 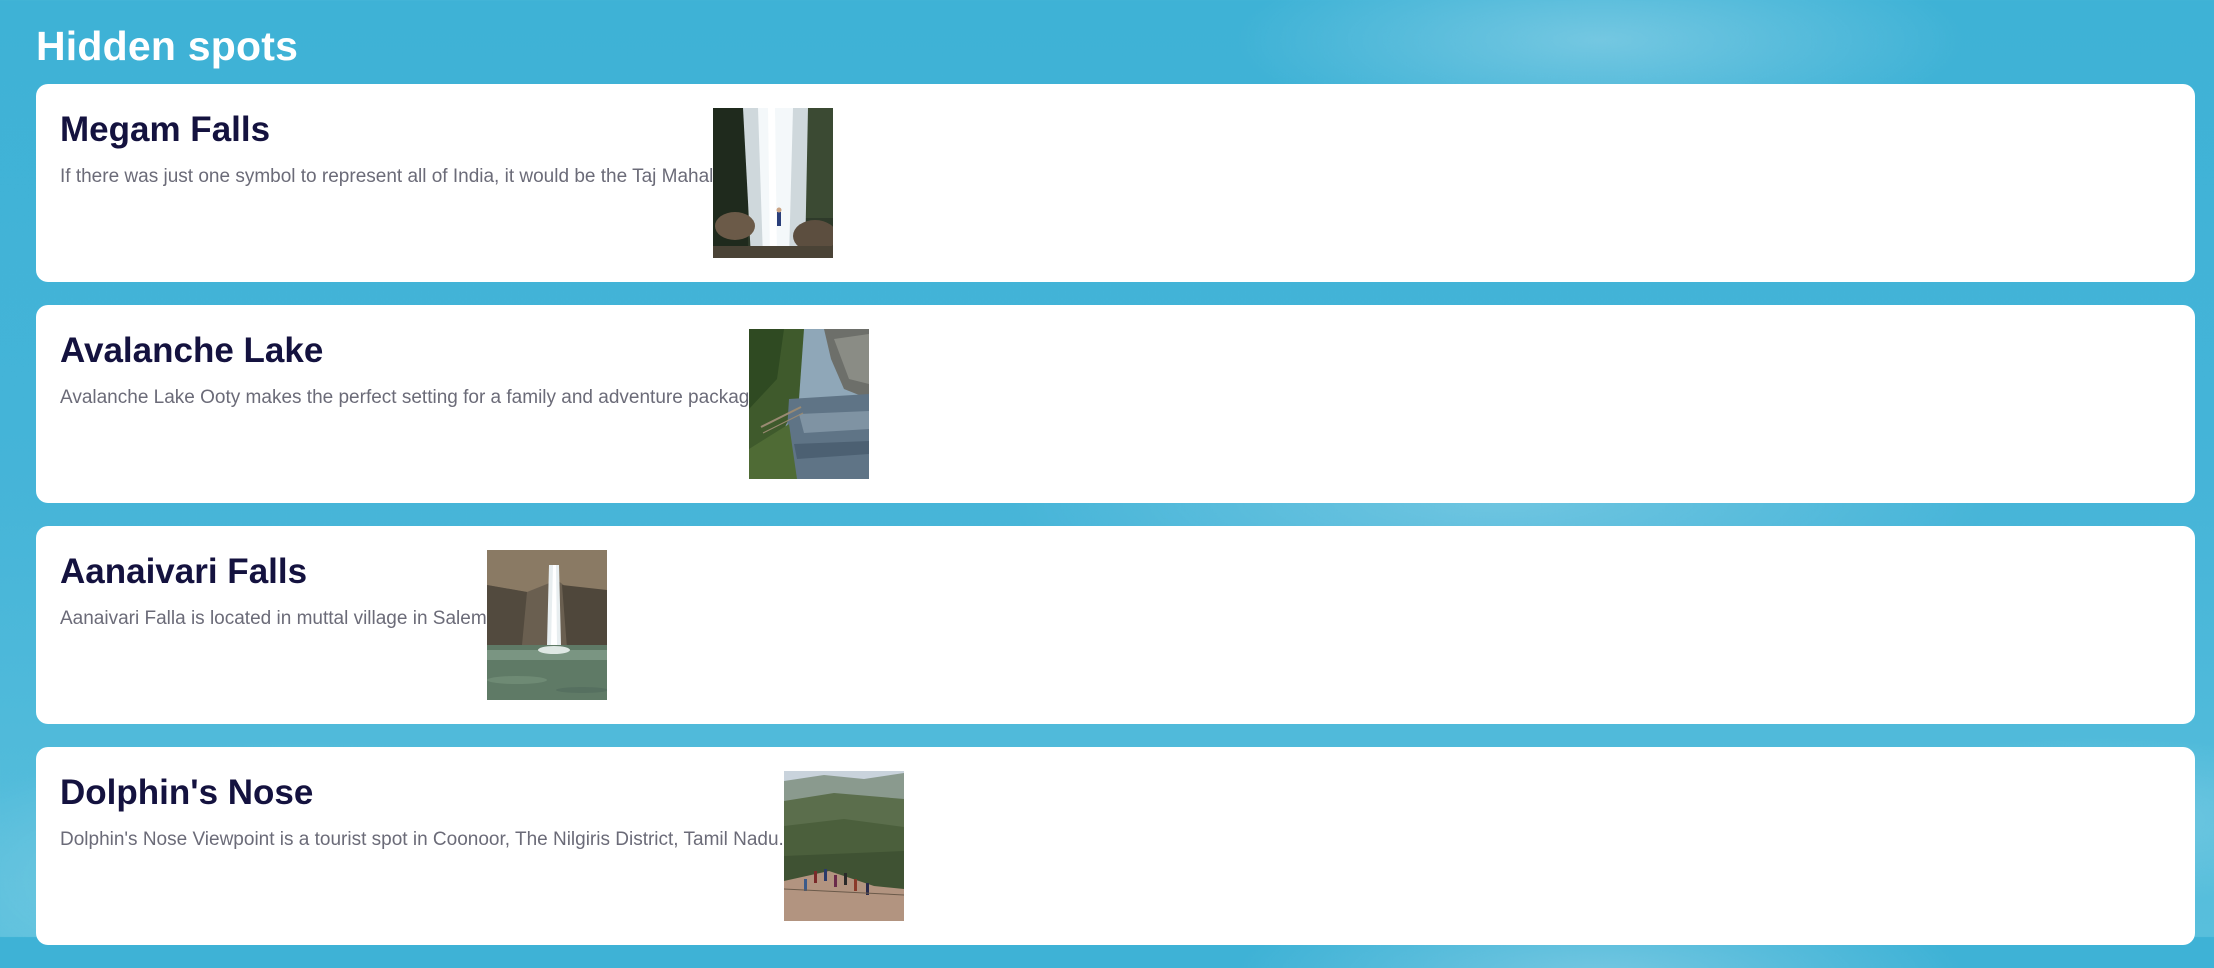 I want to click on lake-photo-icon, so click(x=809, y=404).